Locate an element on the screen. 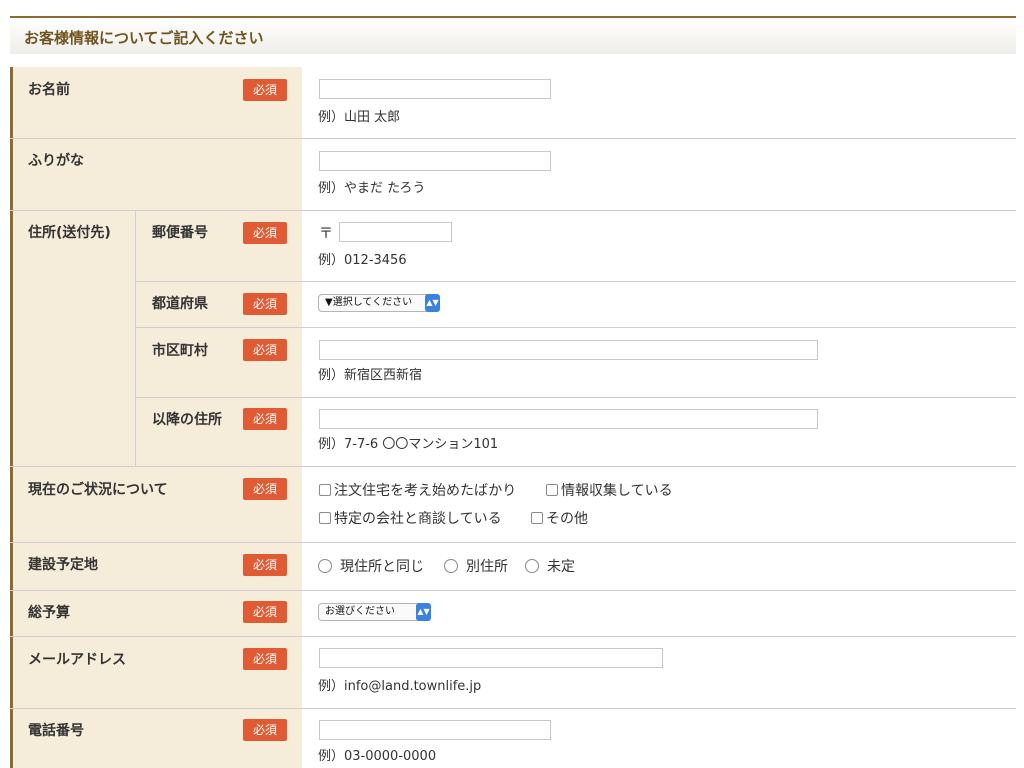 This screenshot has width=1024, height=768. furigana-label: ふりがな is located at coordinates (56, 161).